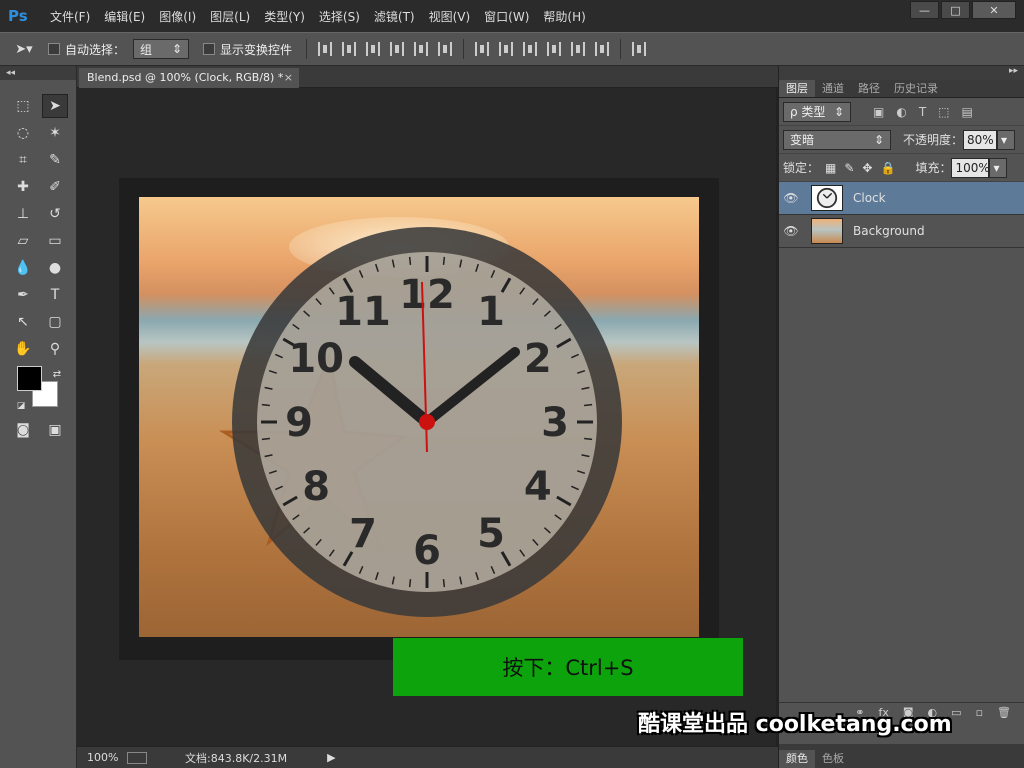 The image size is (1024, 768). What do you see at coordinates (23, 106) in the screenshot?
I see `marquee-tool-icon: ⬚` at bounding box center [23, 106].